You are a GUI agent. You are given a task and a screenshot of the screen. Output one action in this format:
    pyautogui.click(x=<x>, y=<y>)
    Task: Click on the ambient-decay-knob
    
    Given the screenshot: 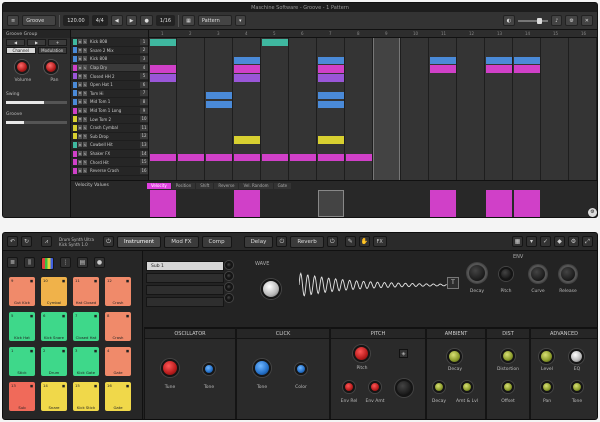 What is the action you would take?
    pyautogui.click(x=454, y=356)
    